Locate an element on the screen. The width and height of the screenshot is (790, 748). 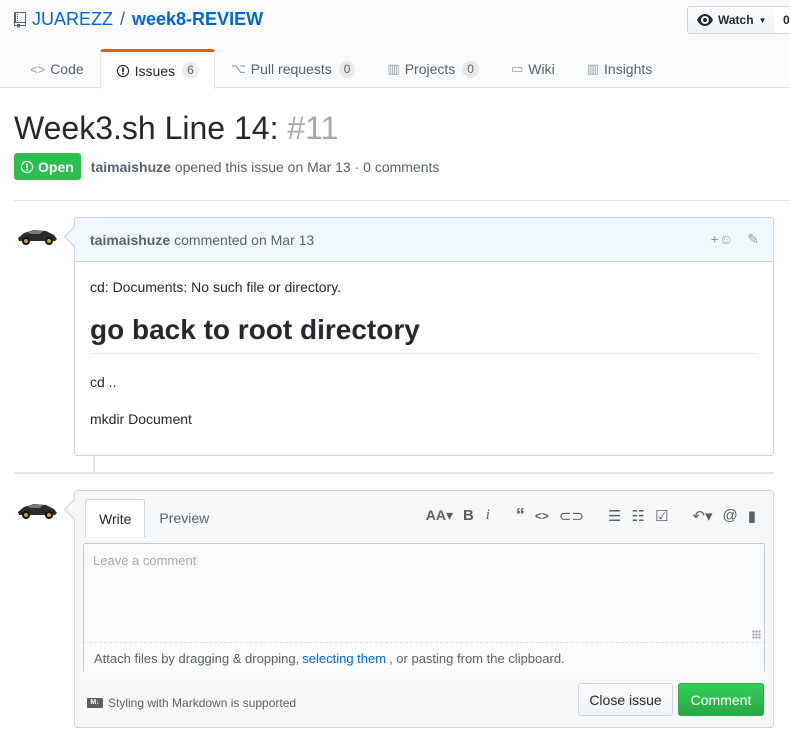
italic-icon: i is located at coordinates (488, 515).